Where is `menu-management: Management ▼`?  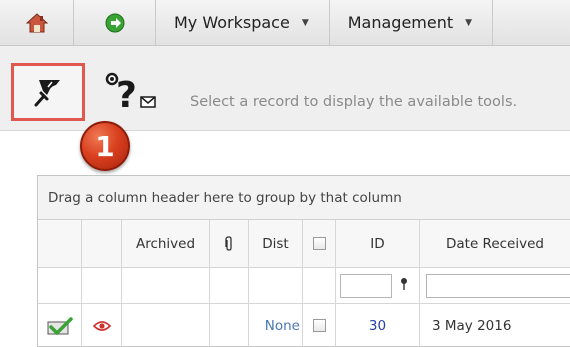 menu-management: Management ▼ is located at coordinates (412, 22).